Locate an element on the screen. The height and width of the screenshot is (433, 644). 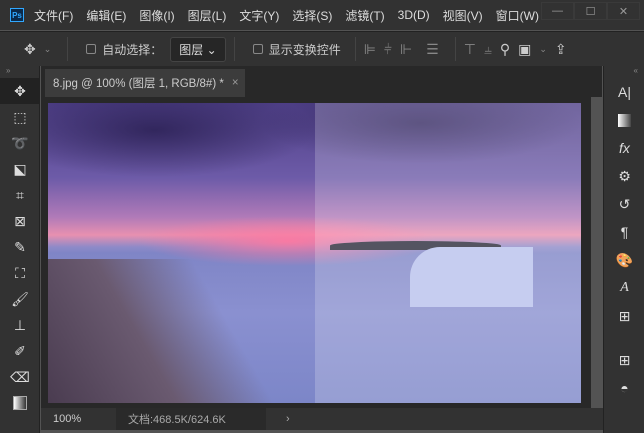
align-center-icon: ⫩ is located at coordinates (388, 49).